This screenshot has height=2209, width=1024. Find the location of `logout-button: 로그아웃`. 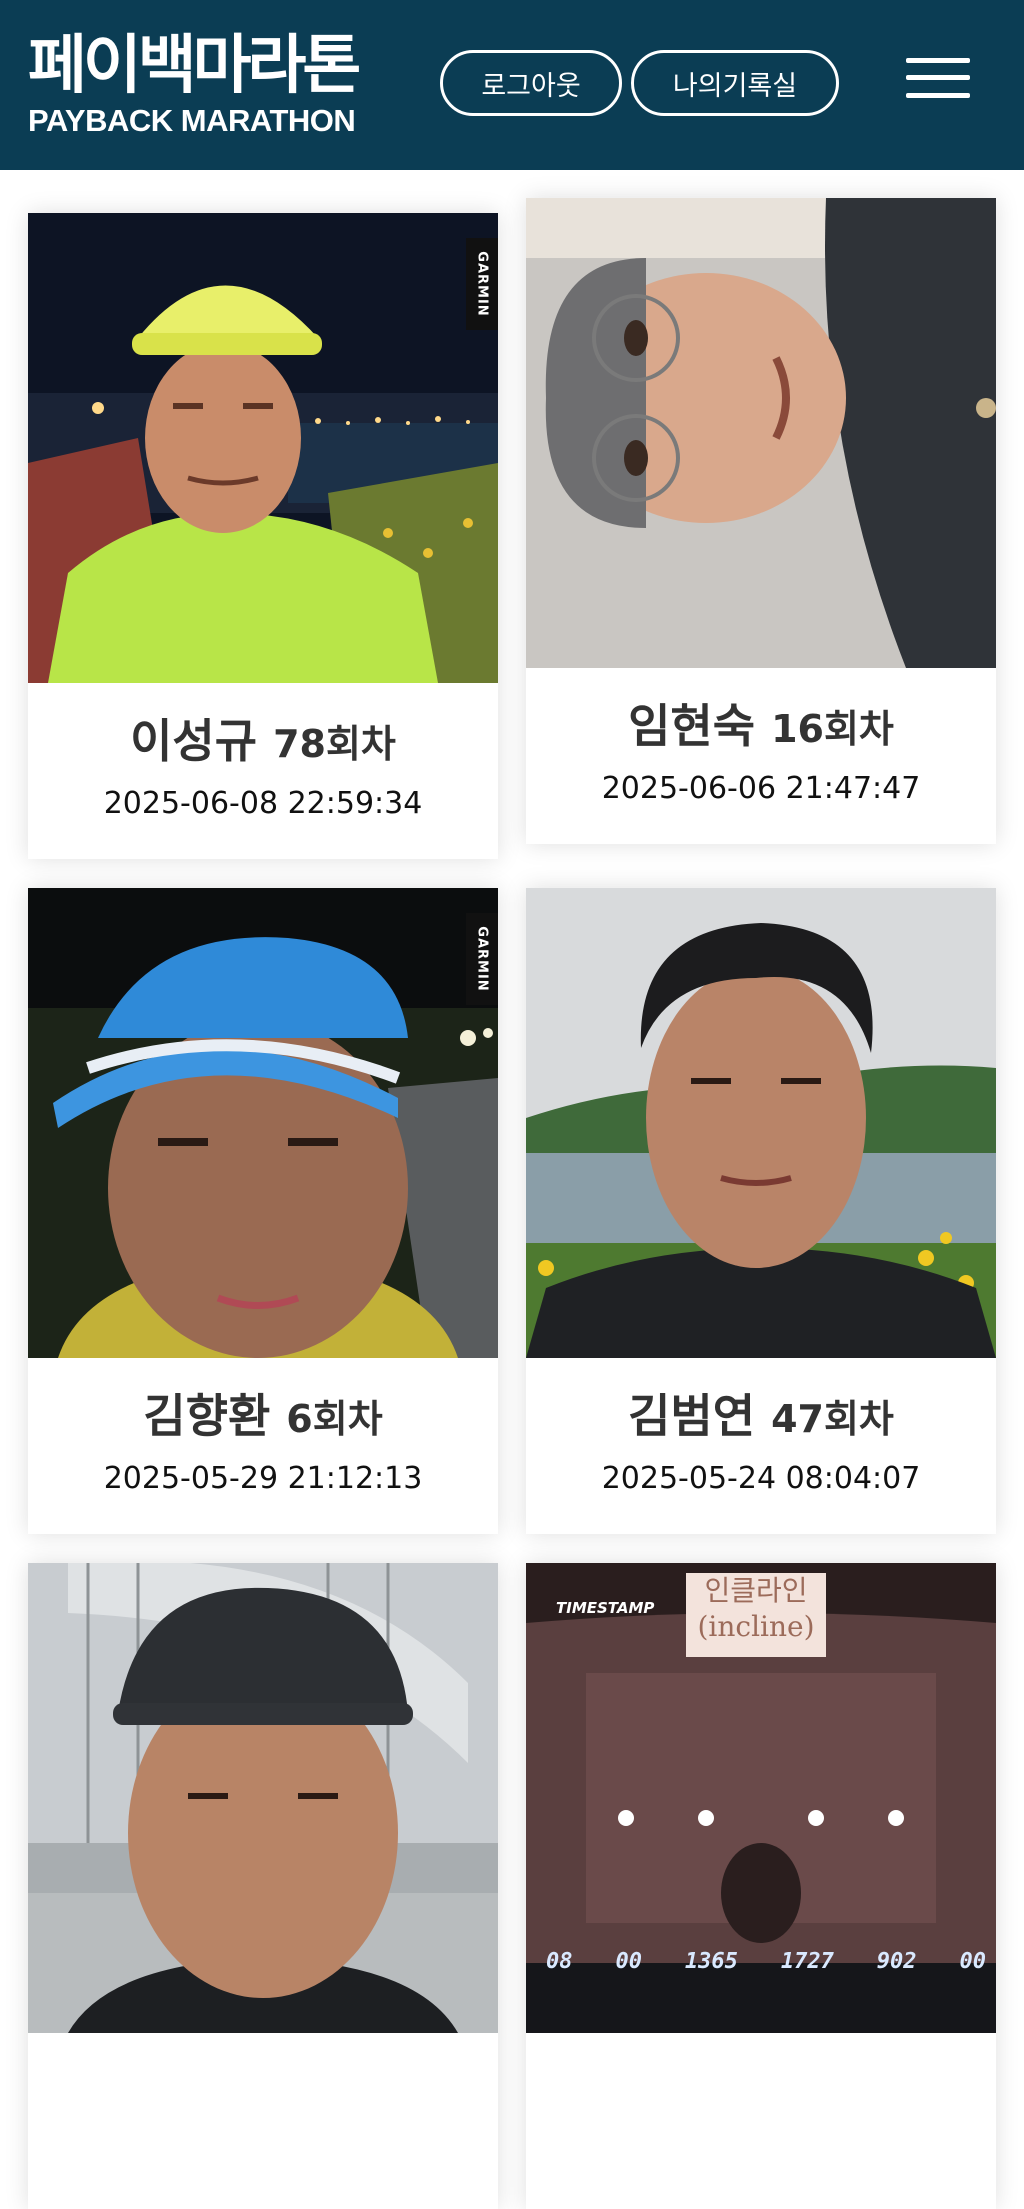

logout-button: 로그아웃 is located at coordinates (531, 83).